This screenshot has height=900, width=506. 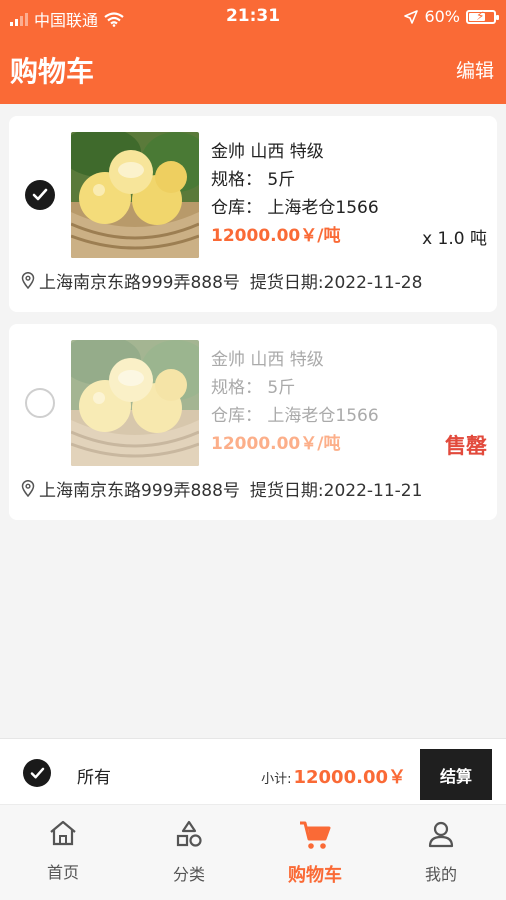 What do you see at coordinates (94, 775) in the screenshot?
I see `select-all-label: 所有` at bounding box center [94, 775].